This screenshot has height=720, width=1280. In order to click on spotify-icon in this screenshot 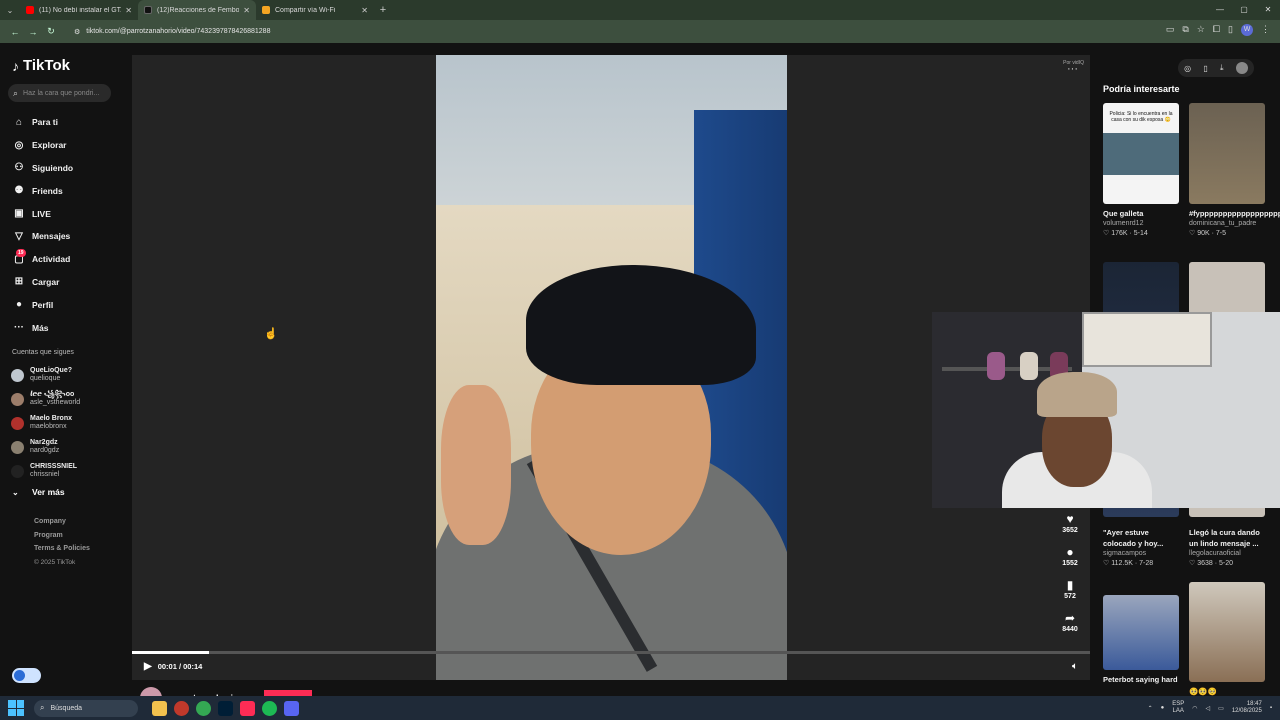, I will do `click(269, 708)`.